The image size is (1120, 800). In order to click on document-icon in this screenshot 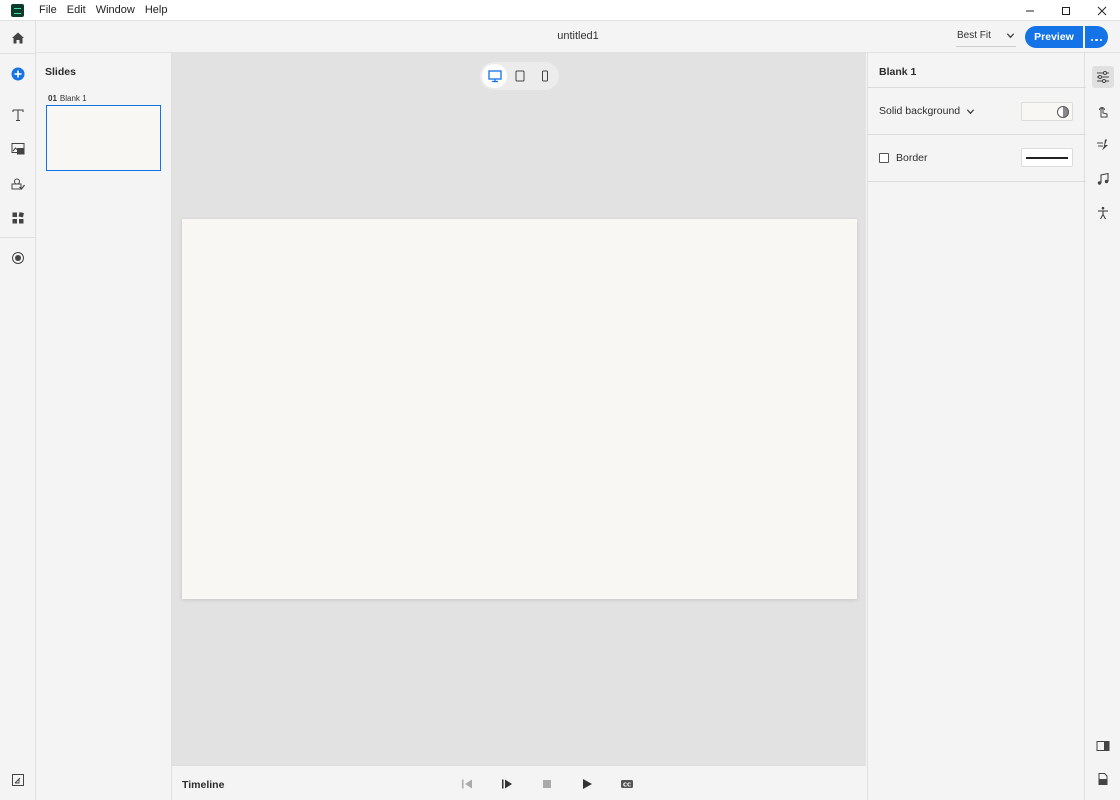, I will do `click(1103, 779)`.